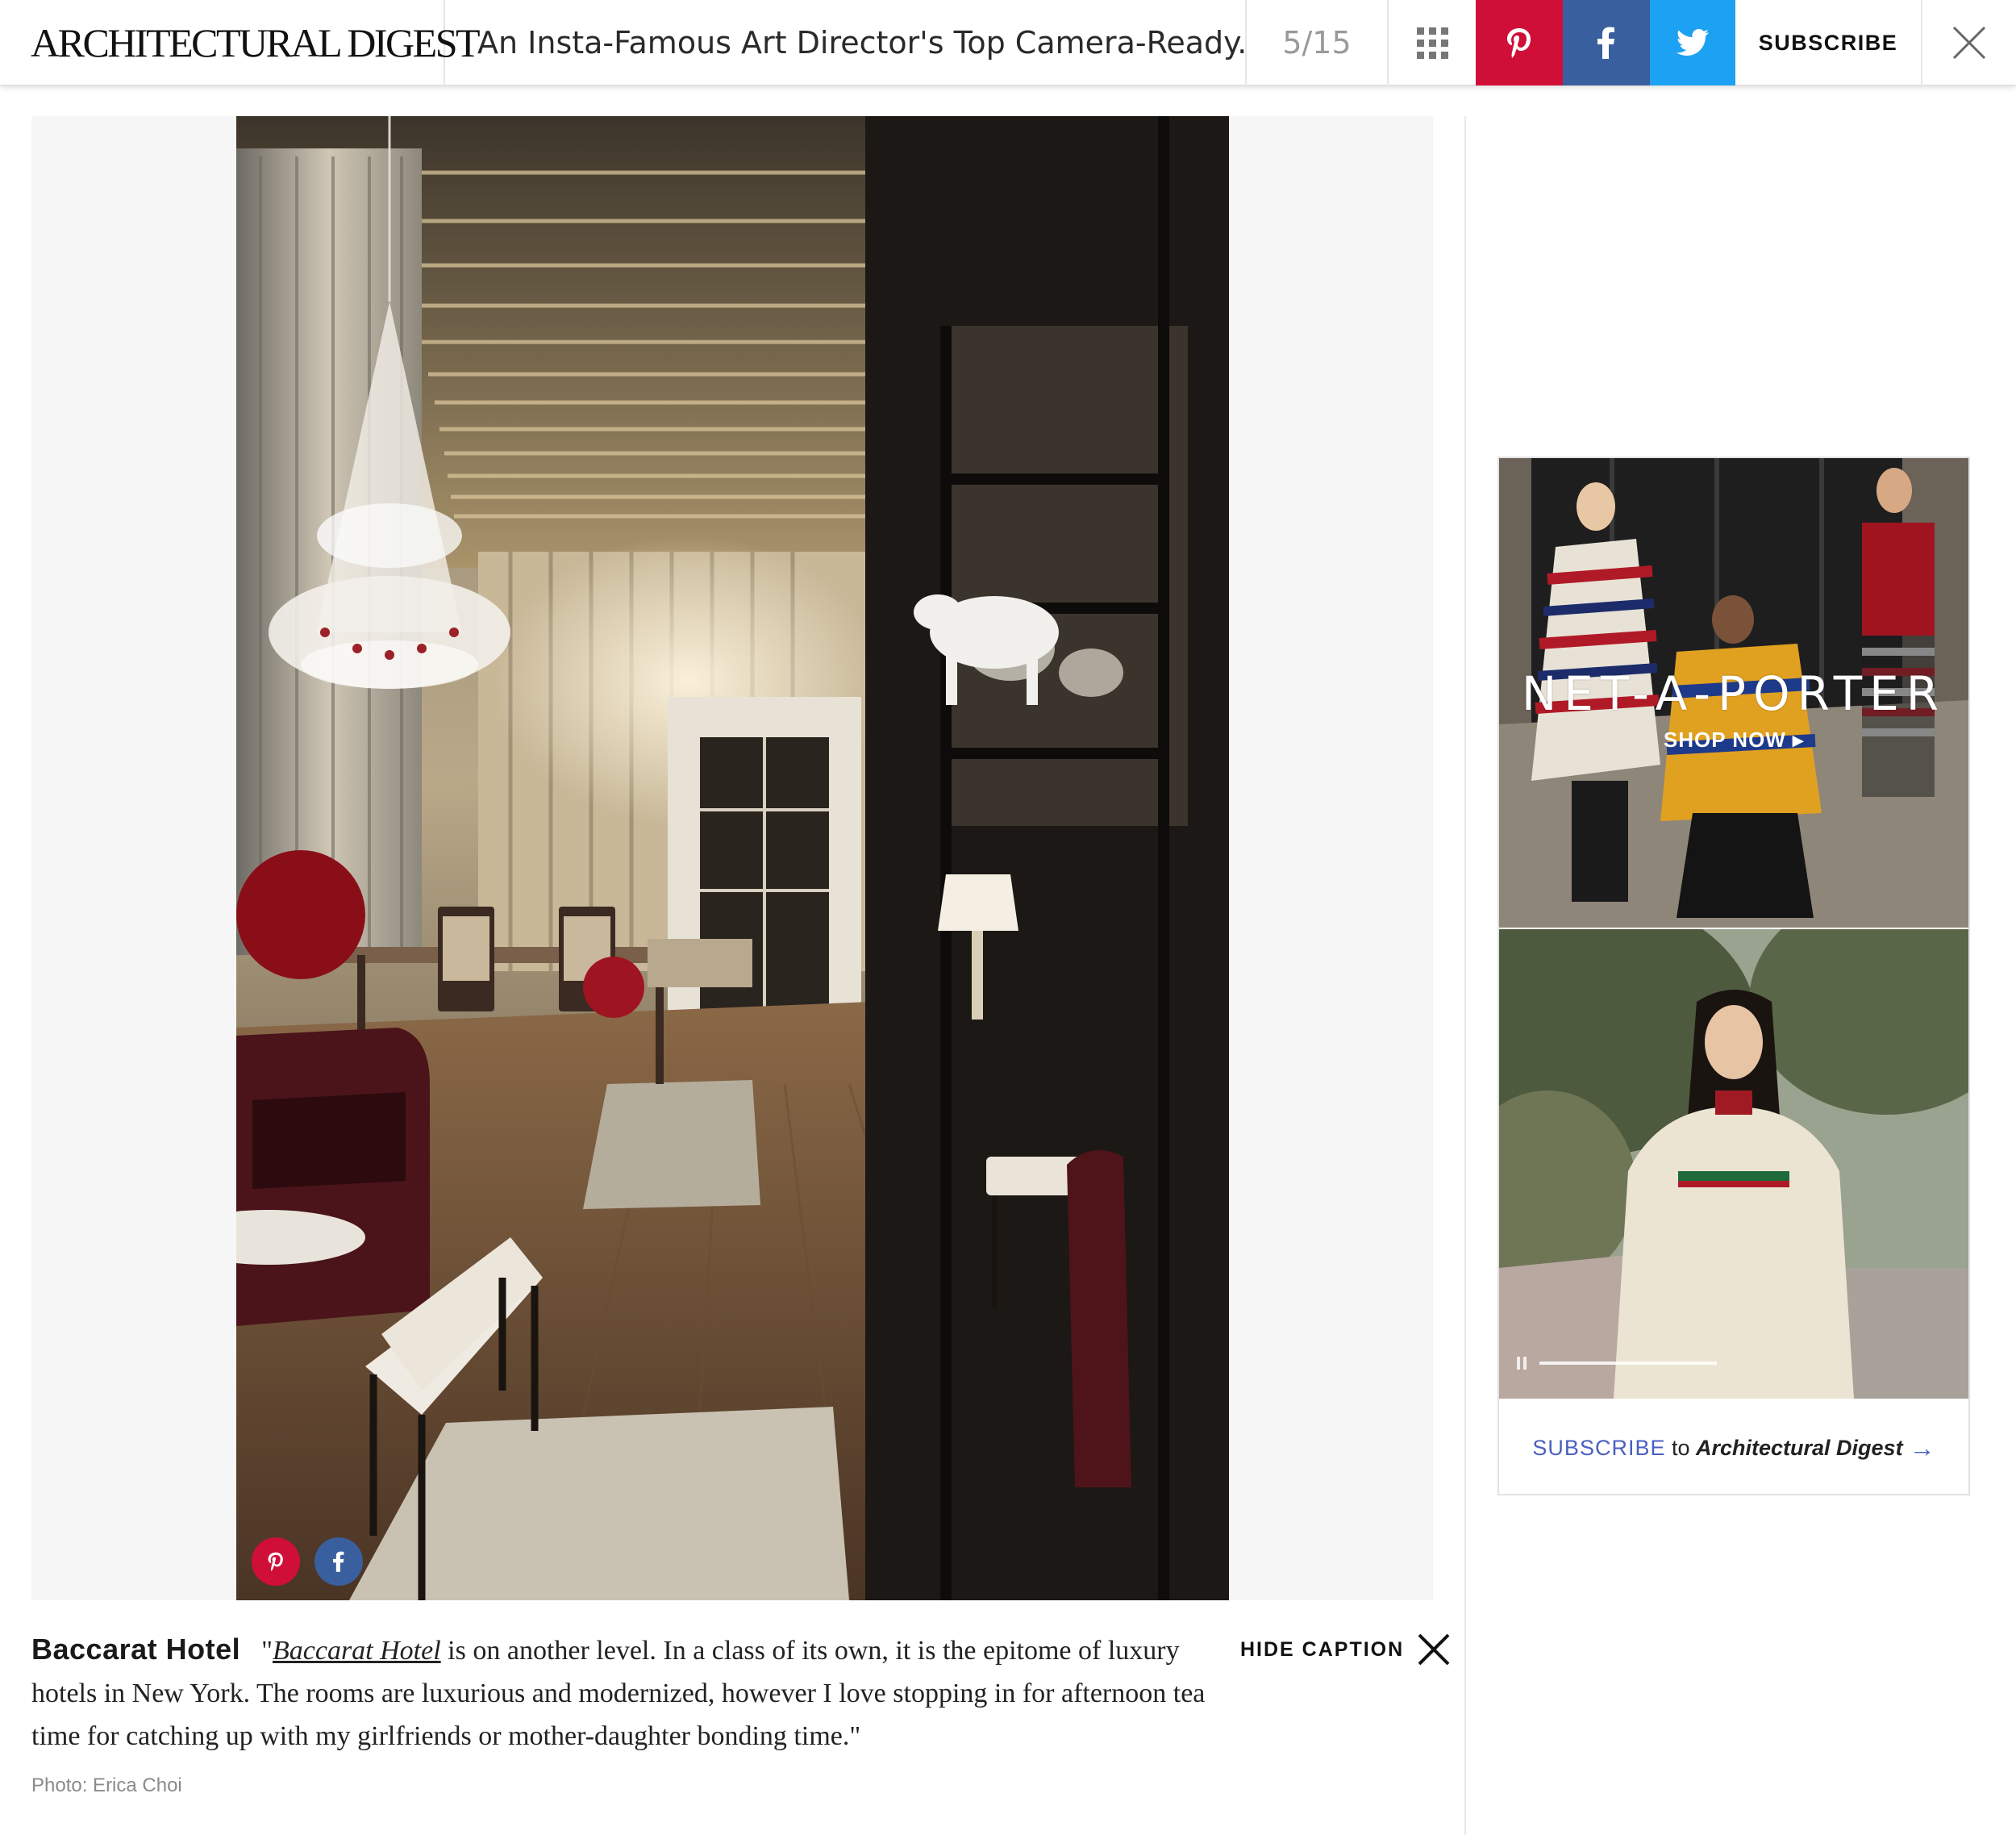 The height and width of the screenshot is (1835, 2016). Describe the element at coordinates (1628, 1363) in the screenshot. I see `video-progress-bar` at that location.